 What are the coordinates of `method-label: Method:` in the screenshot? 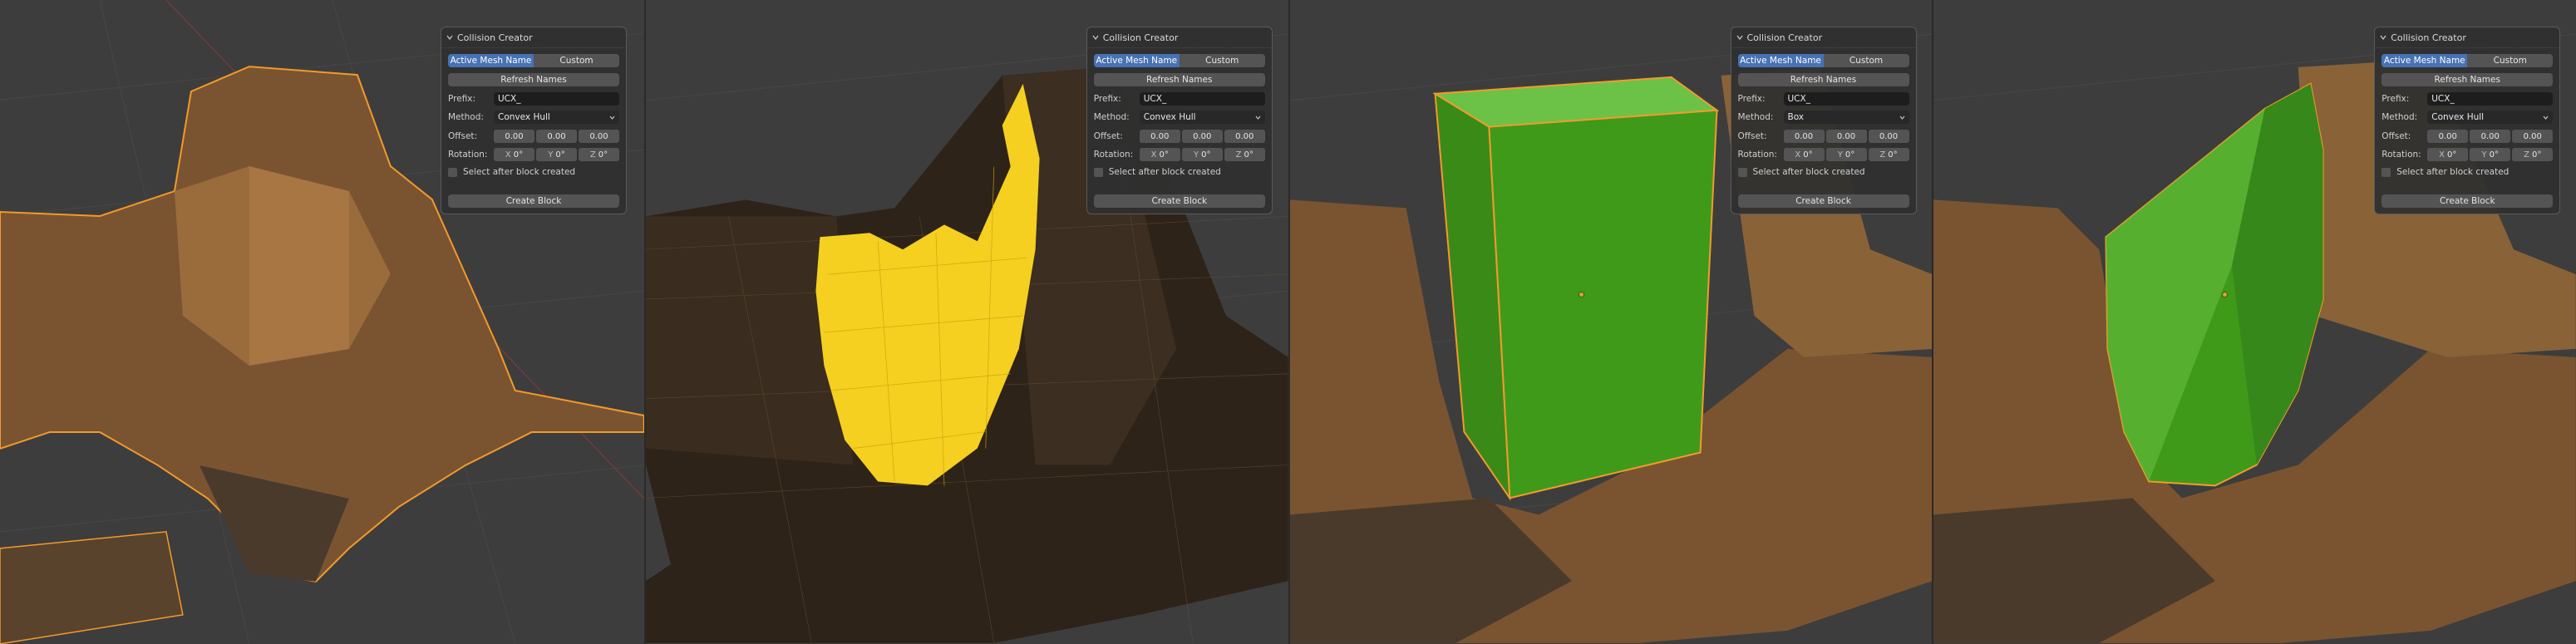 It's located at (1111, 117).